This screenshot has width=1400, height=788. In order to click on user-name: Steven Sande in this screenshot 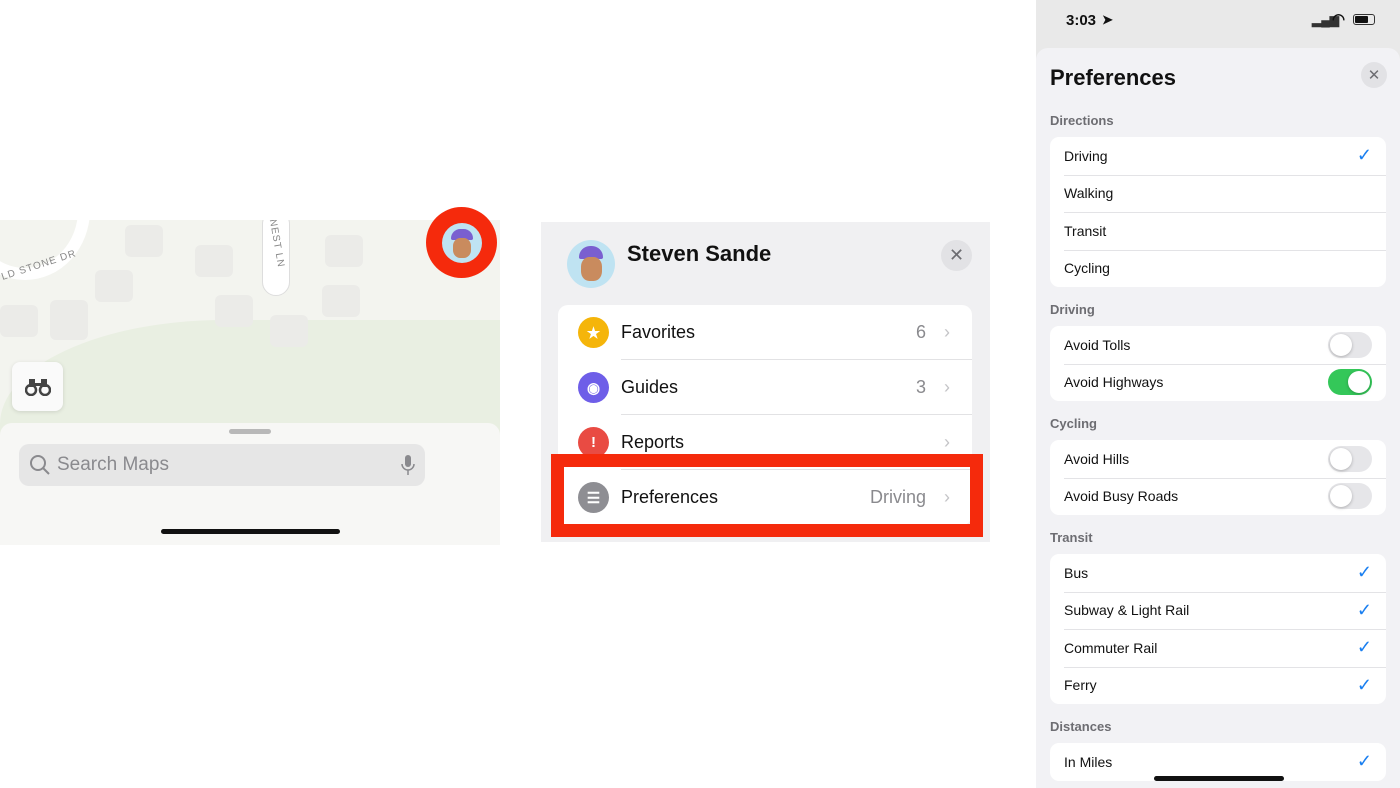, I will do `click(699, 253)`.